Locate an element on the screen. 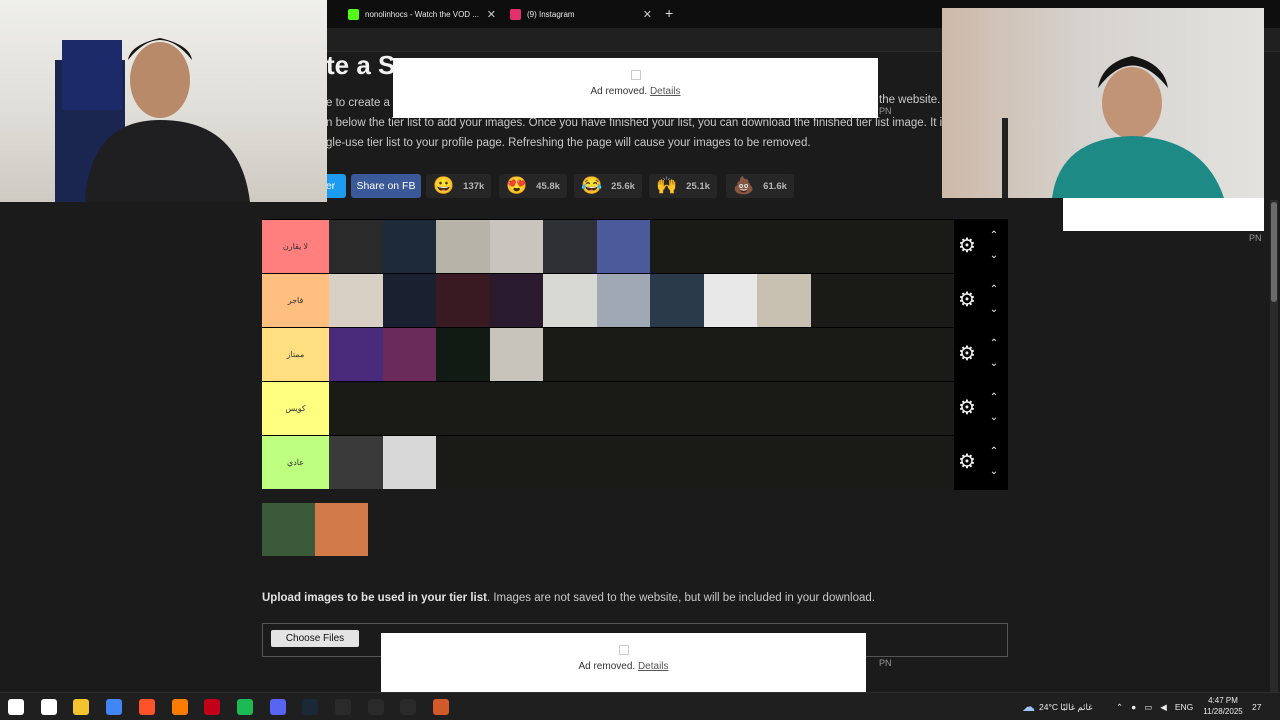  bottom-ad-placeholder: Ad removed. Details is located at coordinates (623, 663).